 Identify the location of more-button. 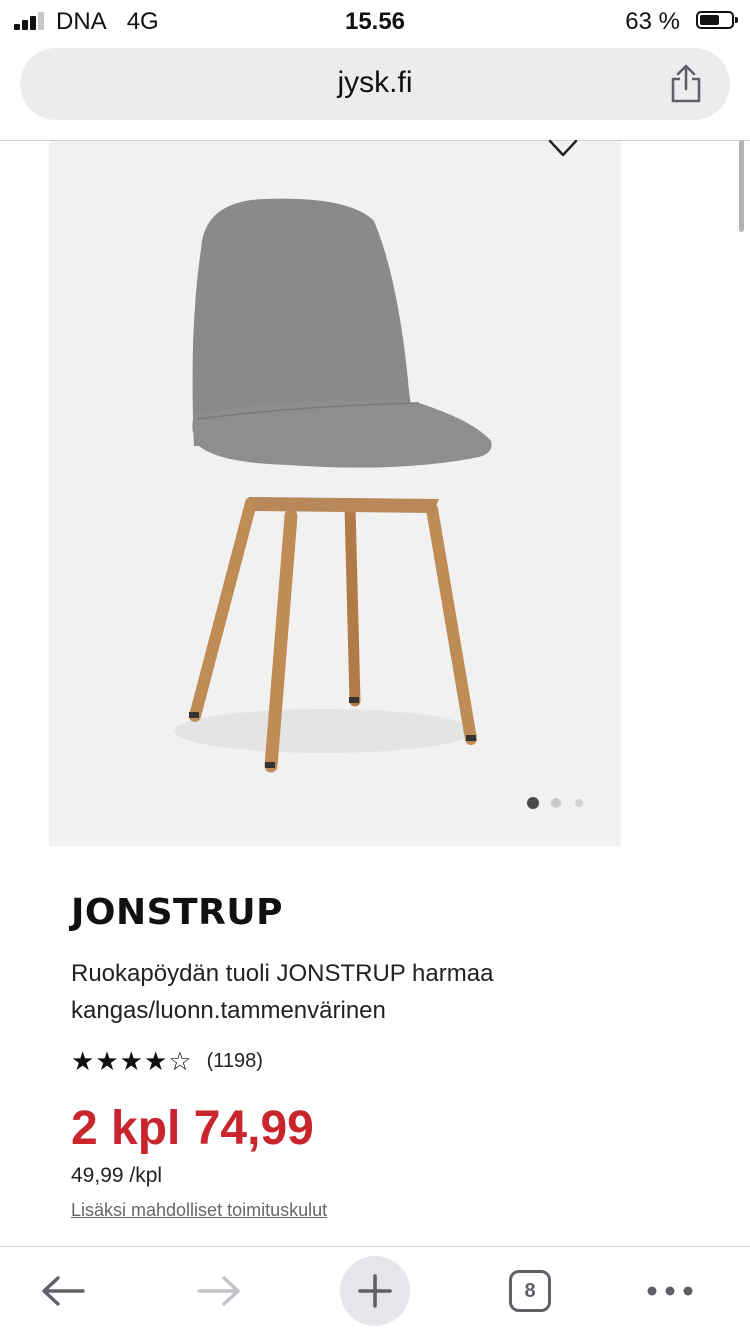
(670, 1291).